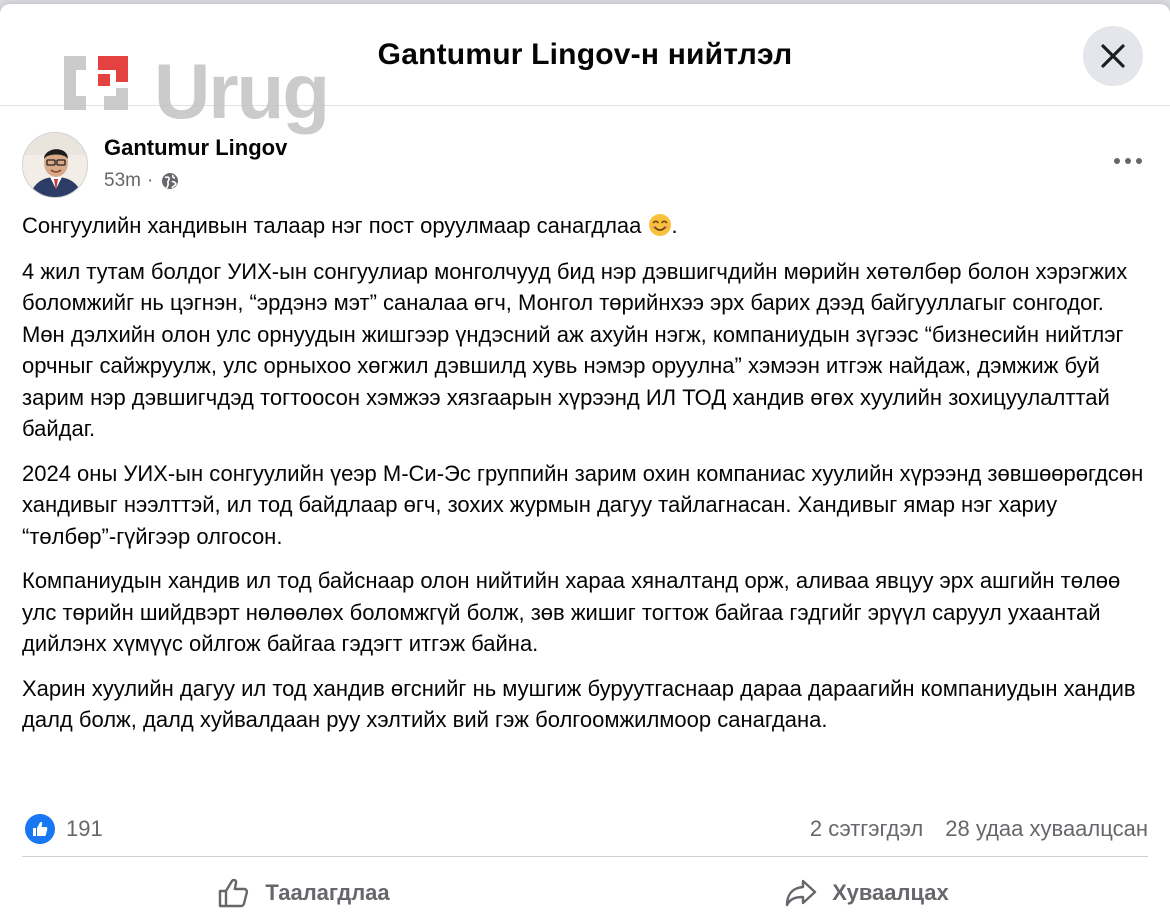  I want to click on more-horizontal-icon, so click(1128, 161).